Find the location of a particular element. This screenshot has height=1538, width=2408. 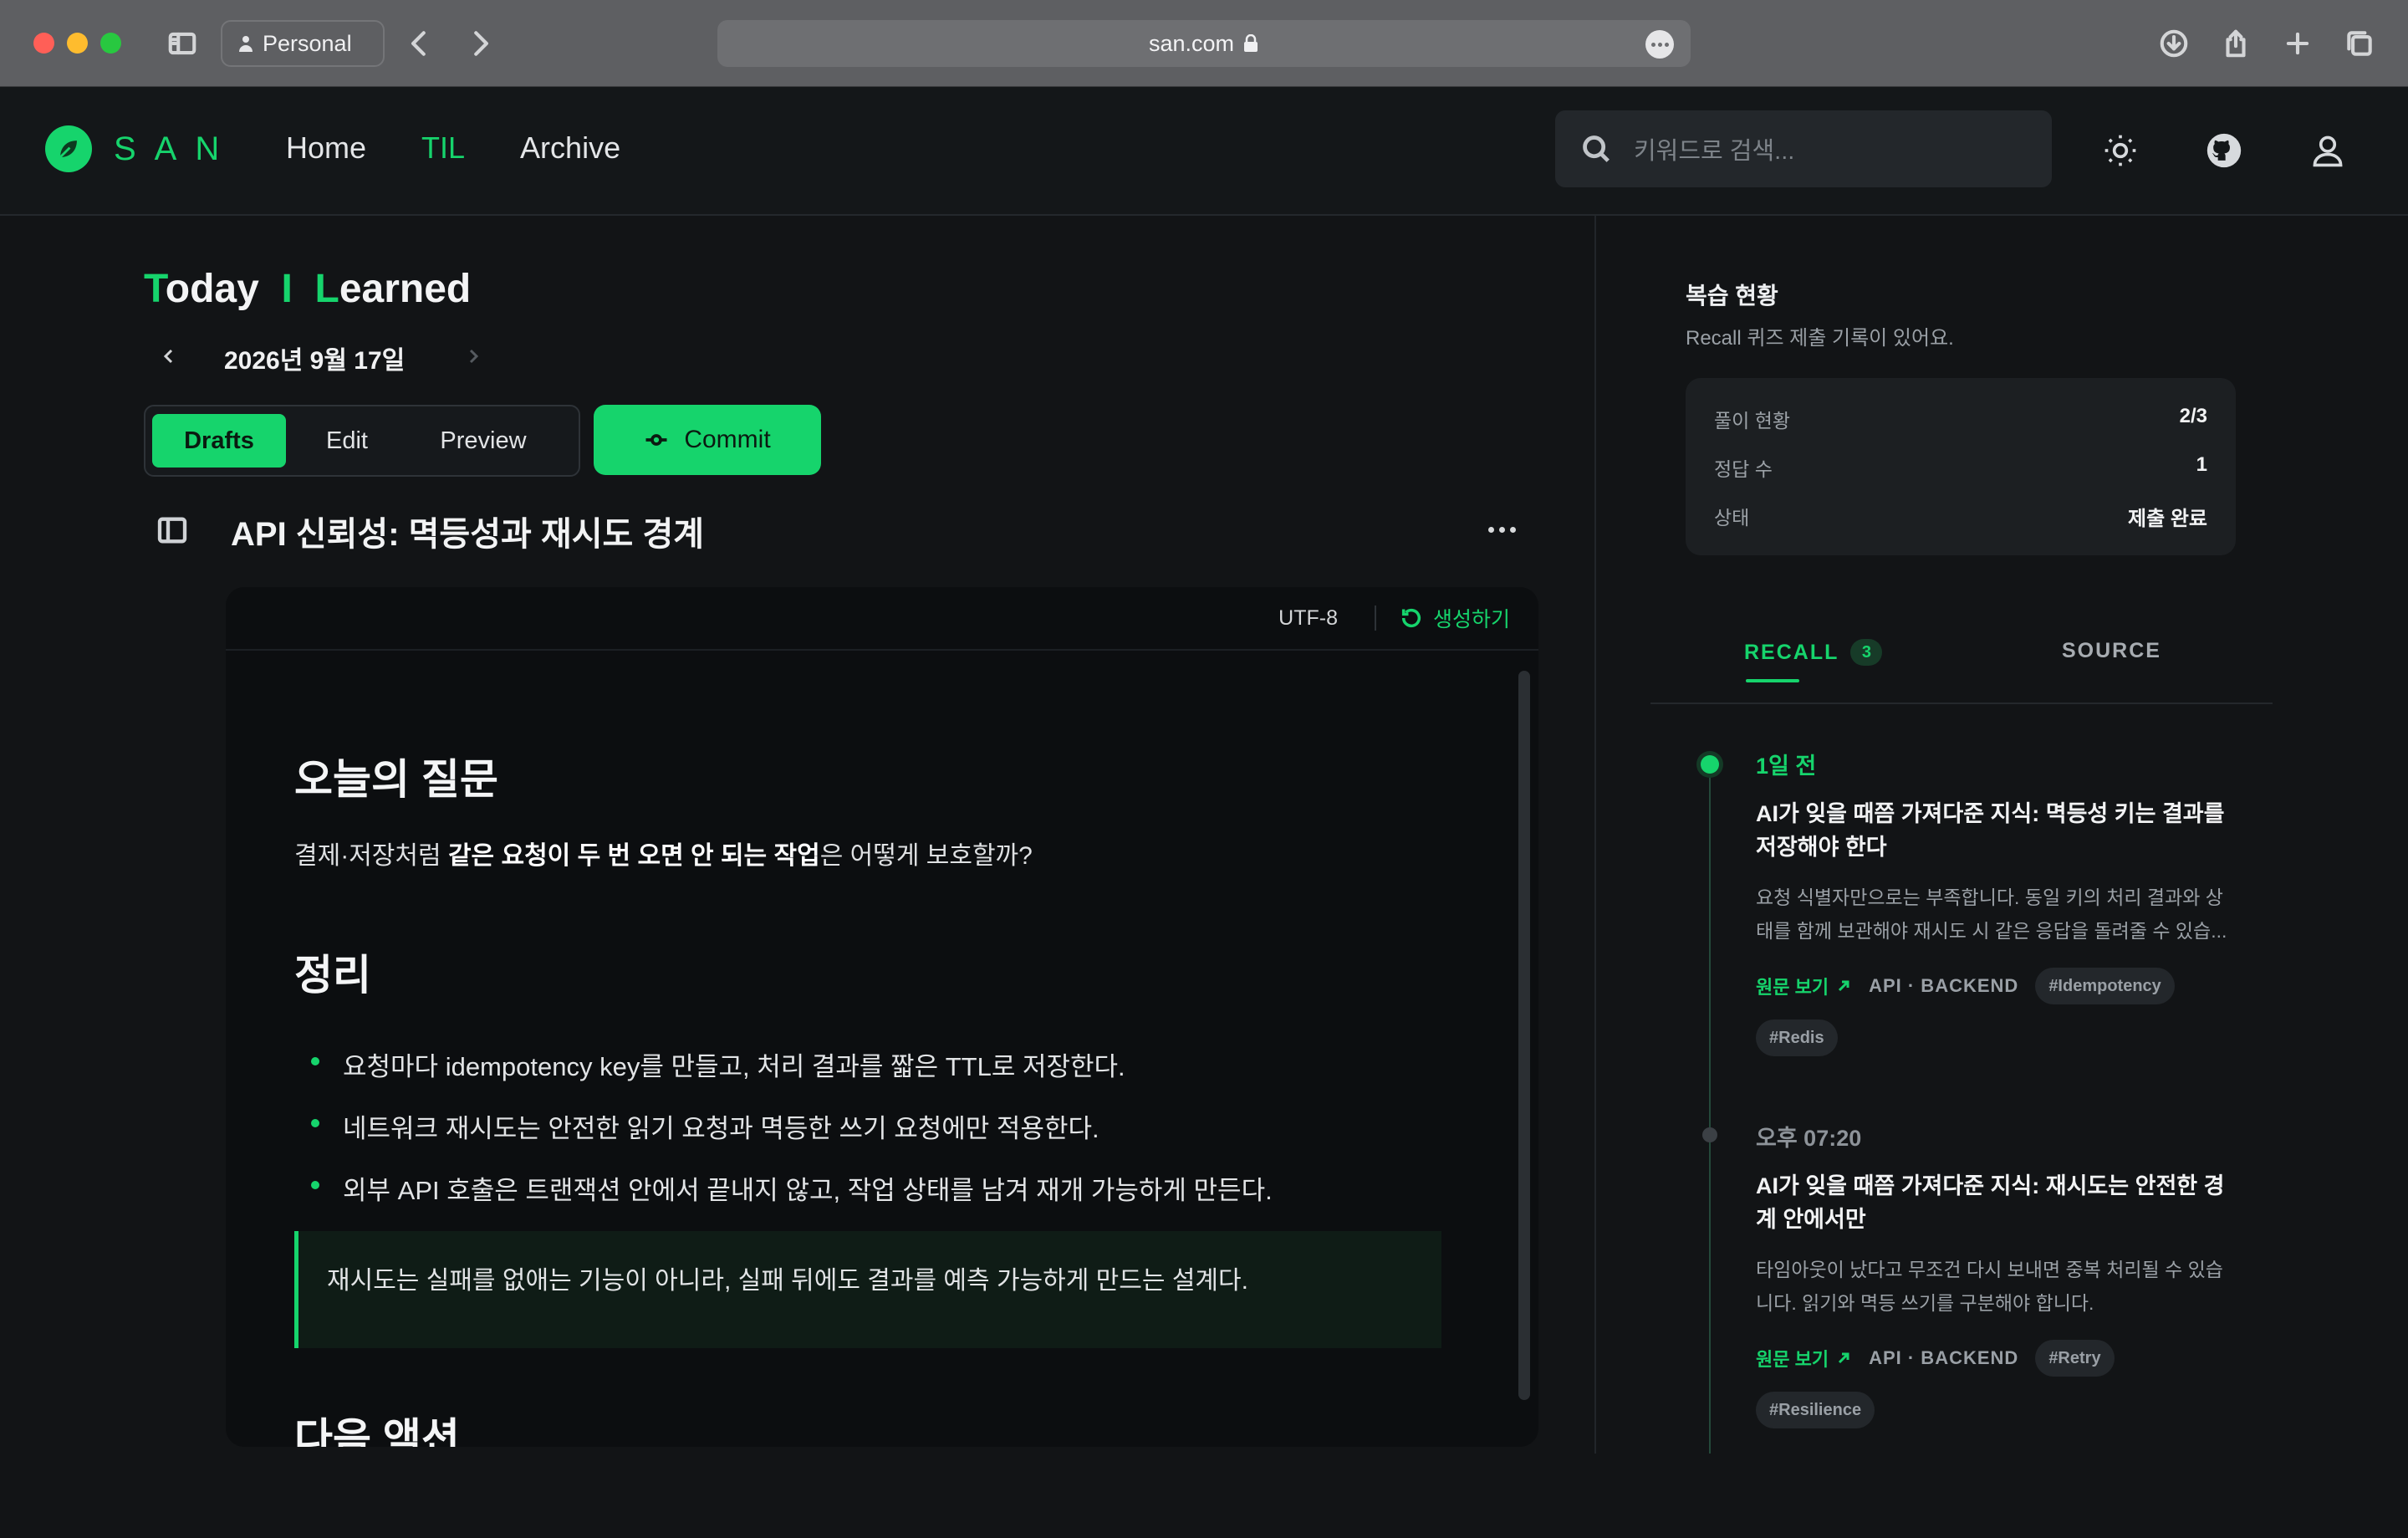

review-title: 복습 현황 is located at coordinates (1732, 296).